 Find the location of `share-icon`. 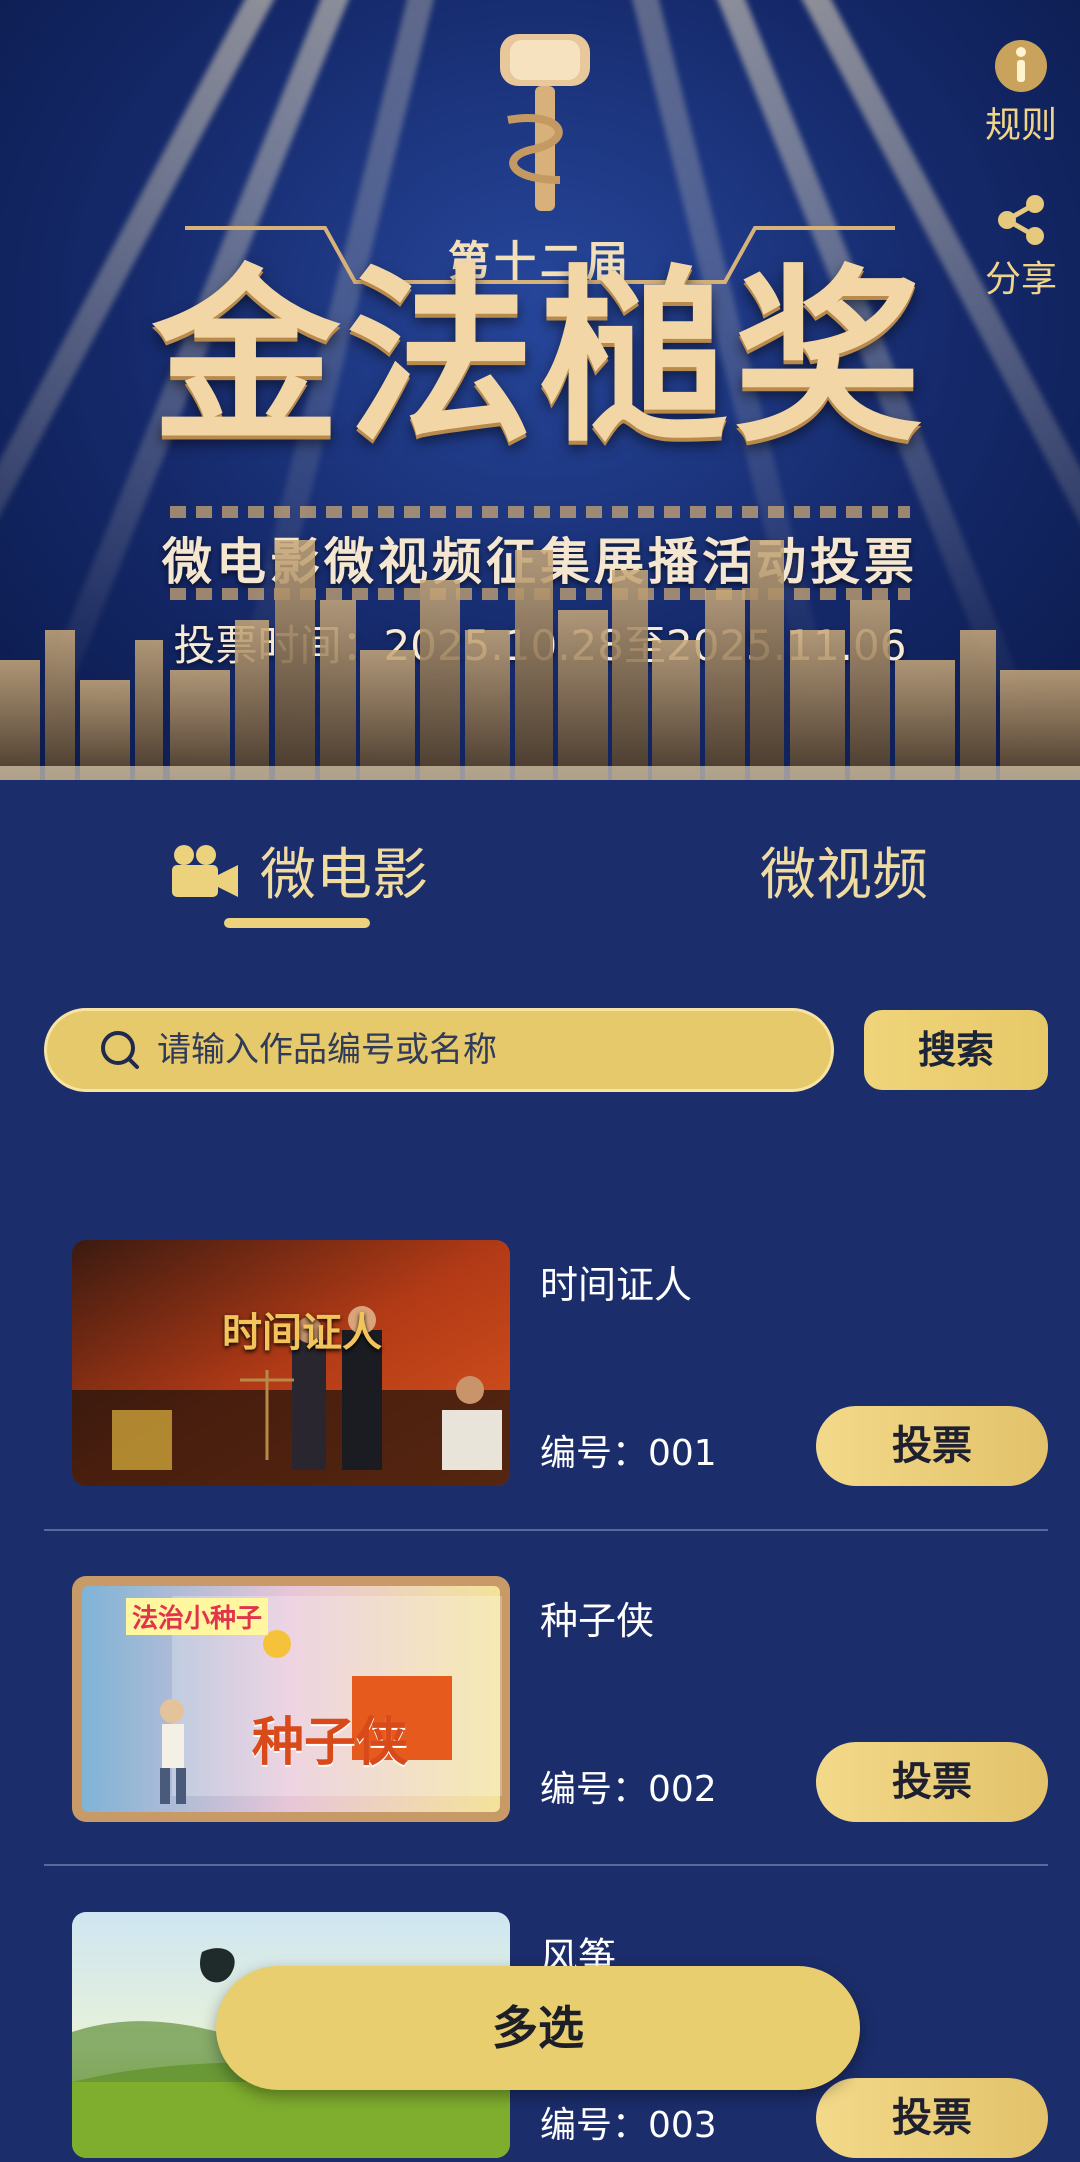

share-icon is located at coordinates (1021, 220).